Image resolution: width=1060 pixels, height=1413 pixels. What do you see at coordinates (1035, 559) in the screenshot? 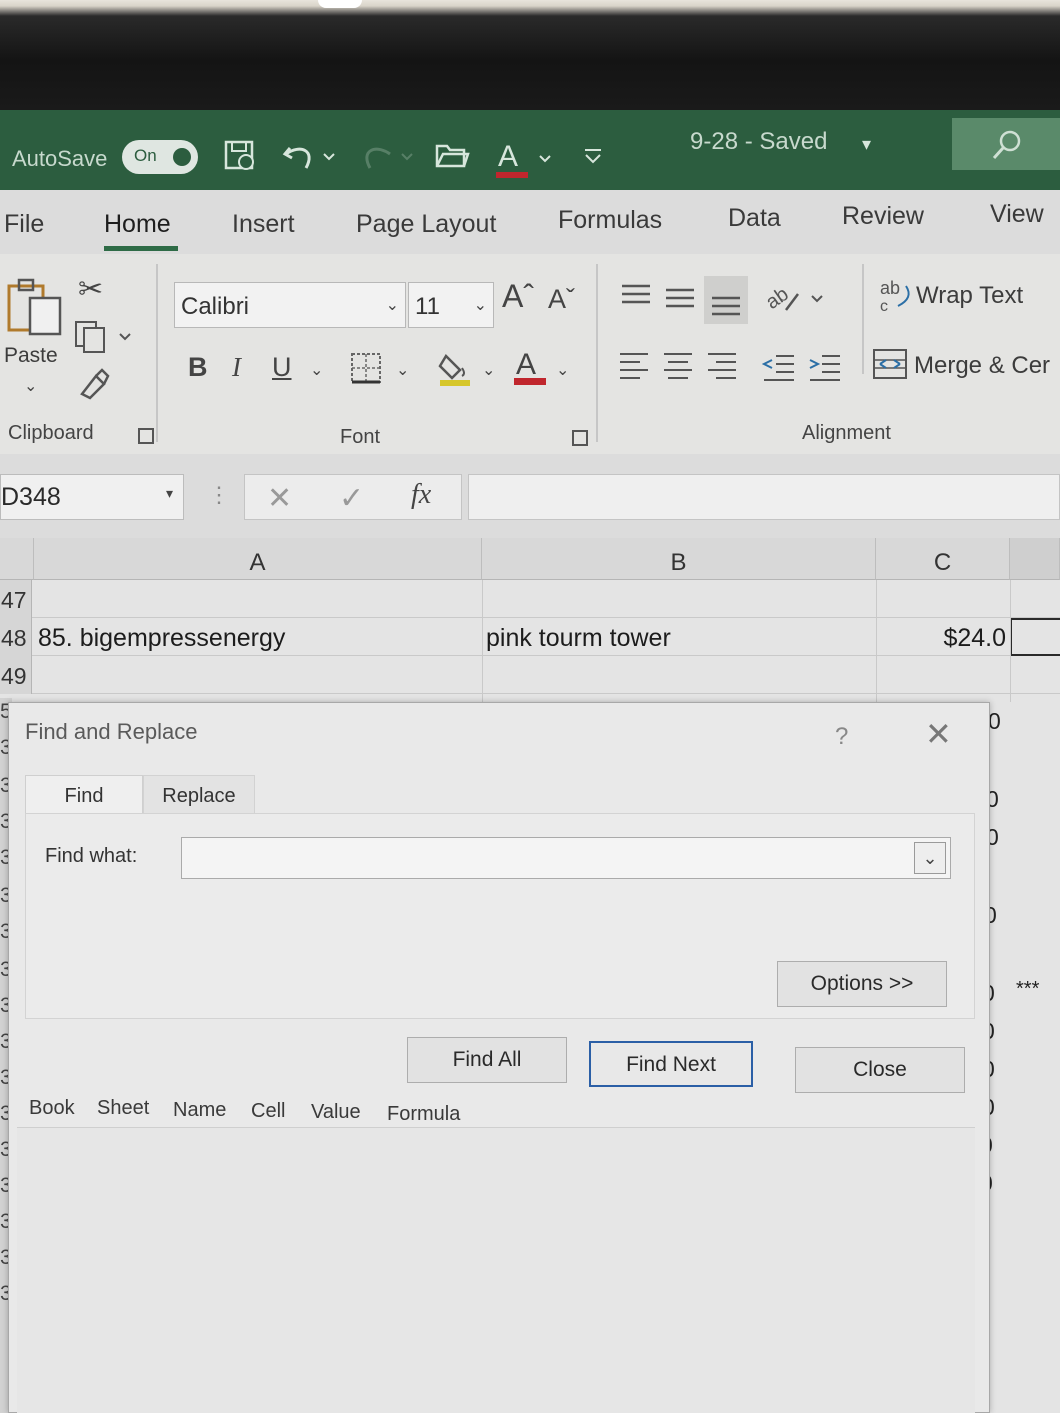
I see `column-header-d` at bounding box center [1035, 559].